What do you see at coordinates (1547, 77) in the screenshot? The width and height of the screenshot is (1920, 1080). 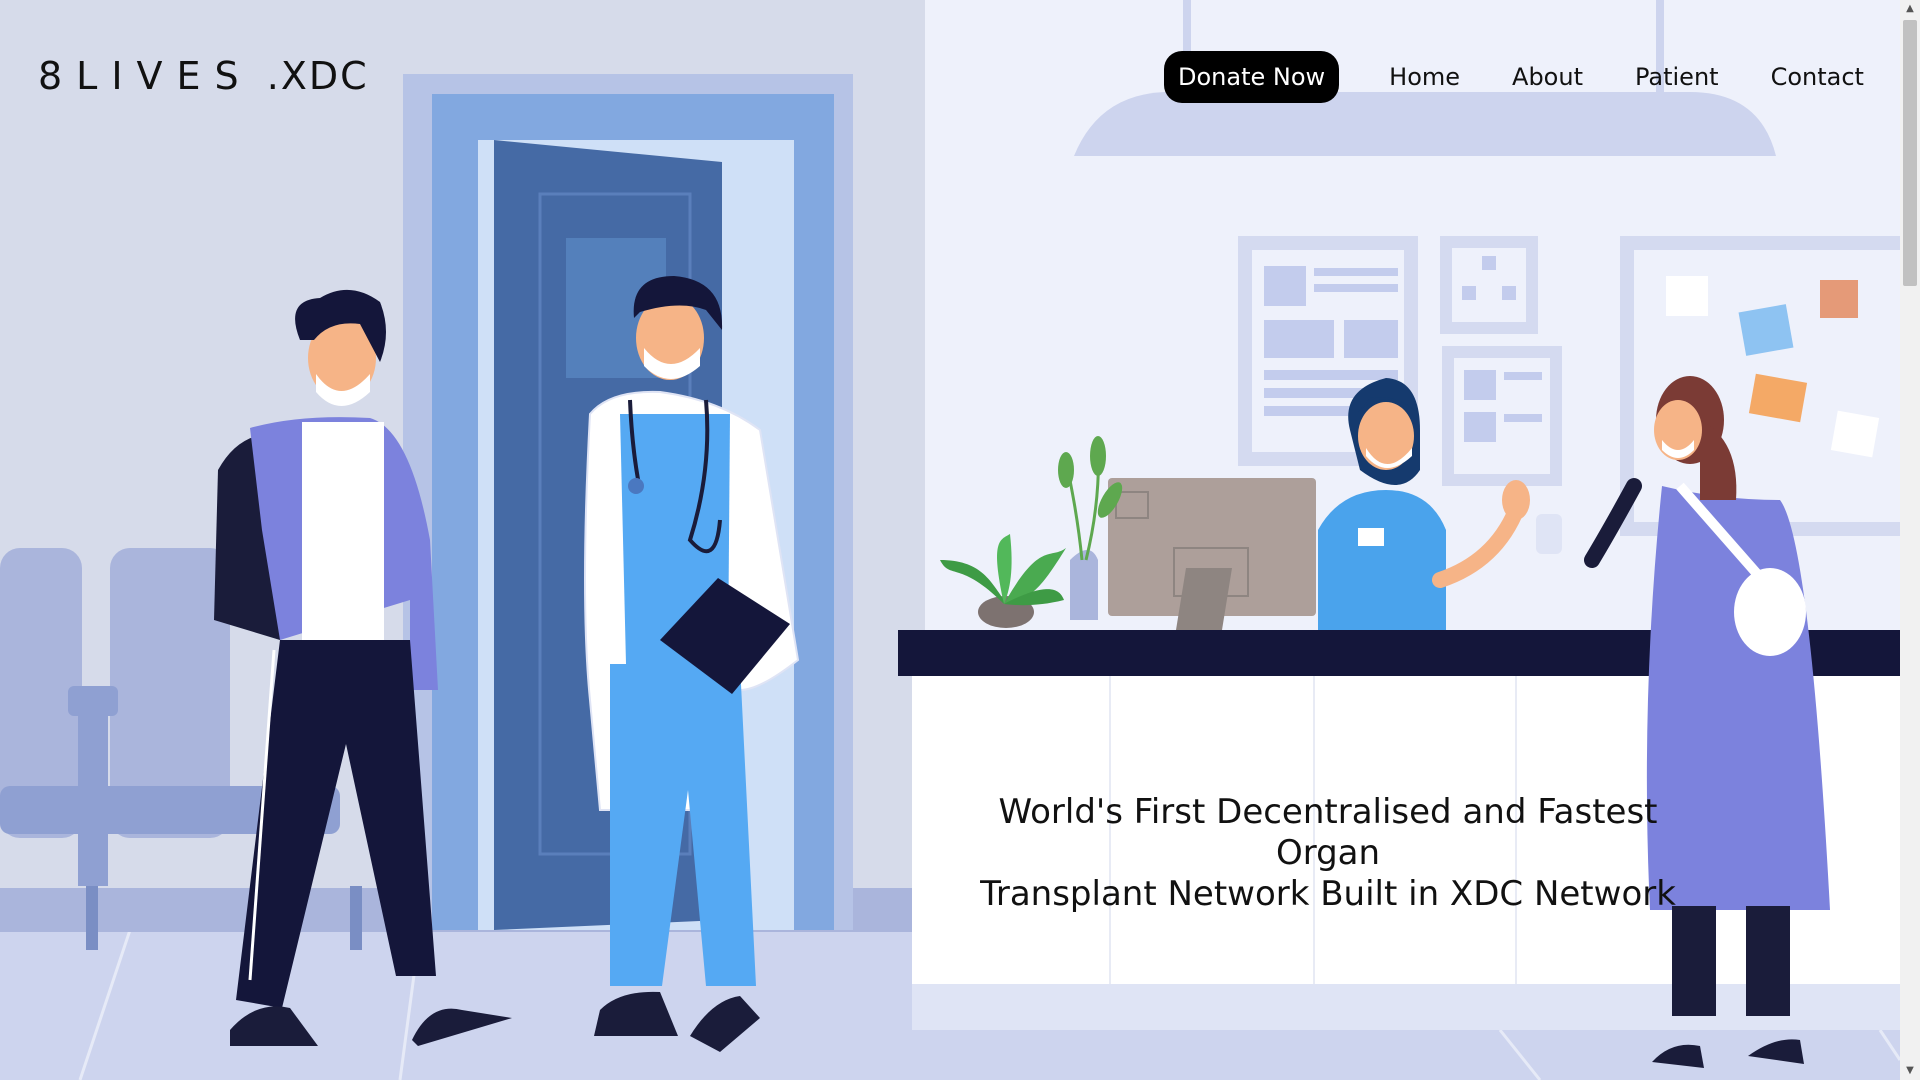 I see `nav-link-about: About` at bounding box center [1547, 77].